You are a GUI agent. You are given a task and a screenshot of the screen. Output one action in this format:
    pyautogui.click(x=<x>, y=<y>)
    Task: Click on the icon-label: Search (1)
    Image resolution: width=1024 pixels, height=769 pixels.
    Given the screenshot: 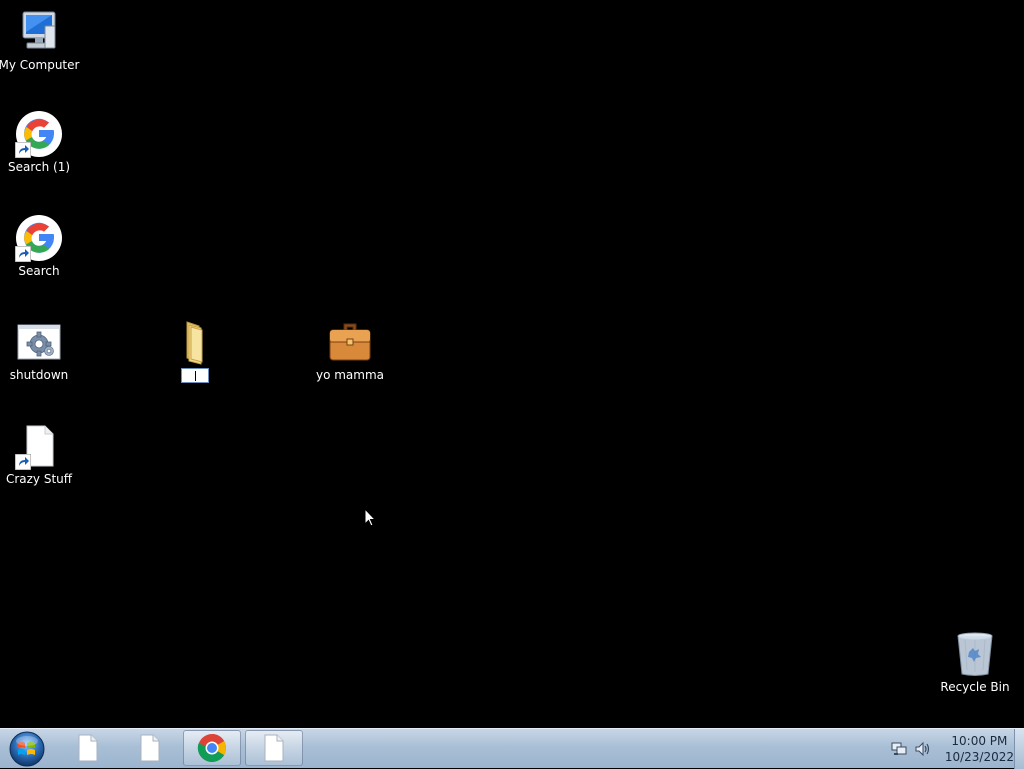 What is the action you would take?
    pyautogui.click(x=39, y=167)
    